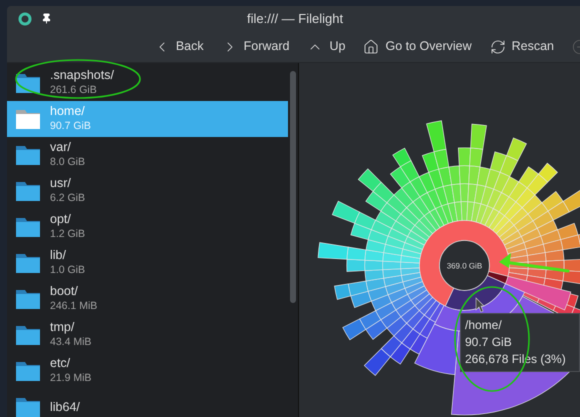 Image resolution: width=580 pixels, height=417 pixels. What do you see at coordinates (147, 155) in the screenshot?
I see `folder-row: var/ 8.0 GiB` at bounding box center [147, 155].